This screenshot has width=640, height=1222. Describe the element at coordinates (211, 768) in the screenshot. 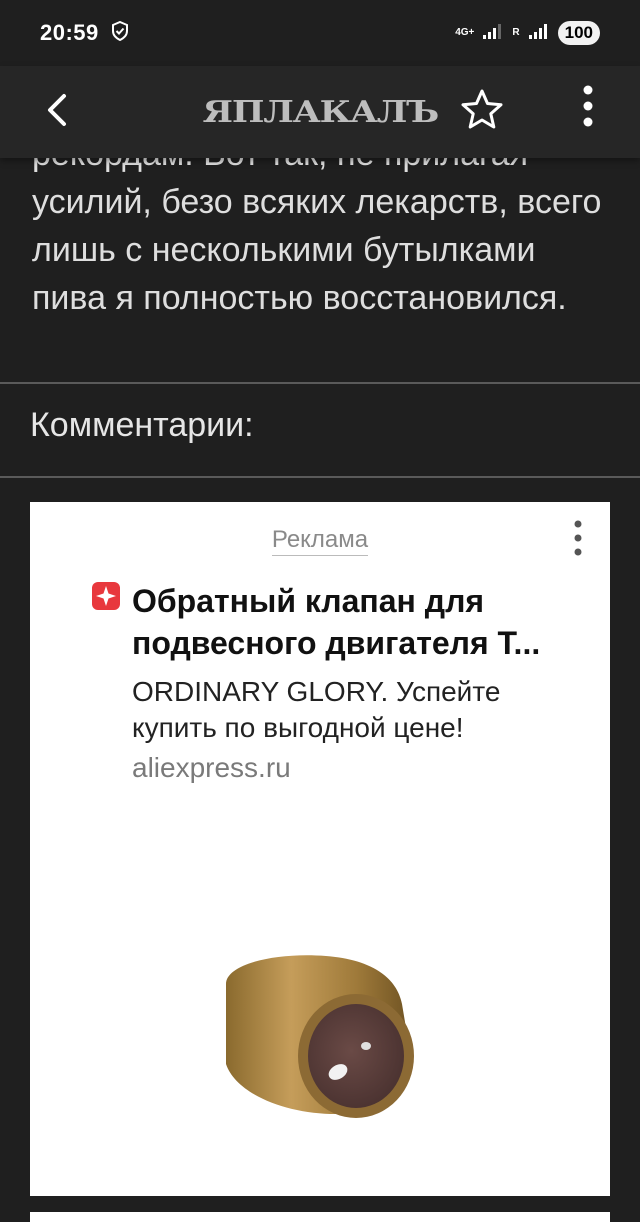

I see `ad-domain-link: aliexpress.ru` at that location.